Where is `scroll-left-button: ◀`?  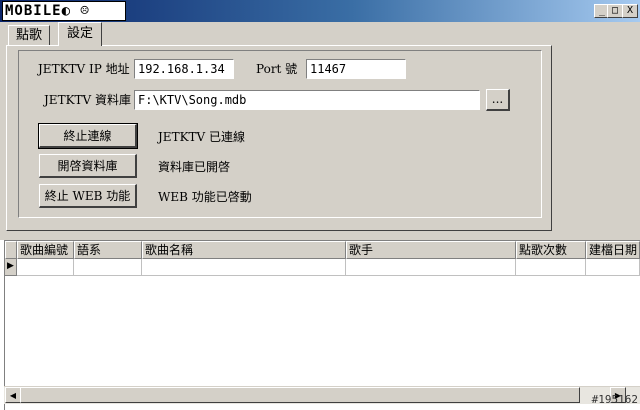 scroll-left-button: ◀ is located at coordinates (13, 395).